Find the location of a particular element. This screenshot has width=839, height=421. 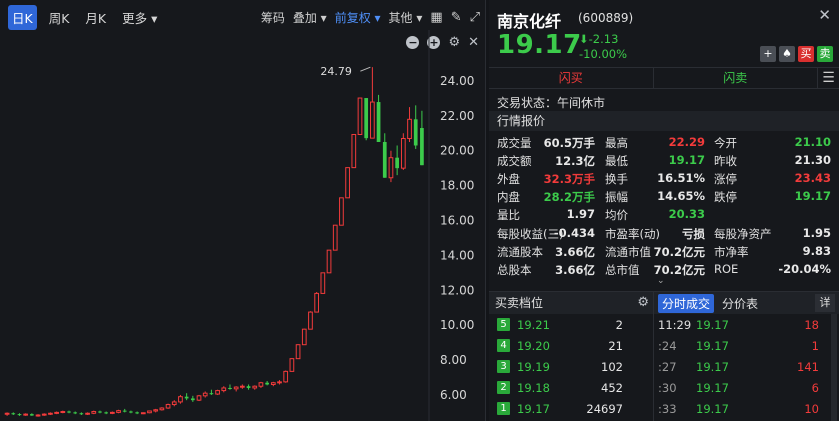

expand-icon: ⤢ is located at coordinates (475, 17).